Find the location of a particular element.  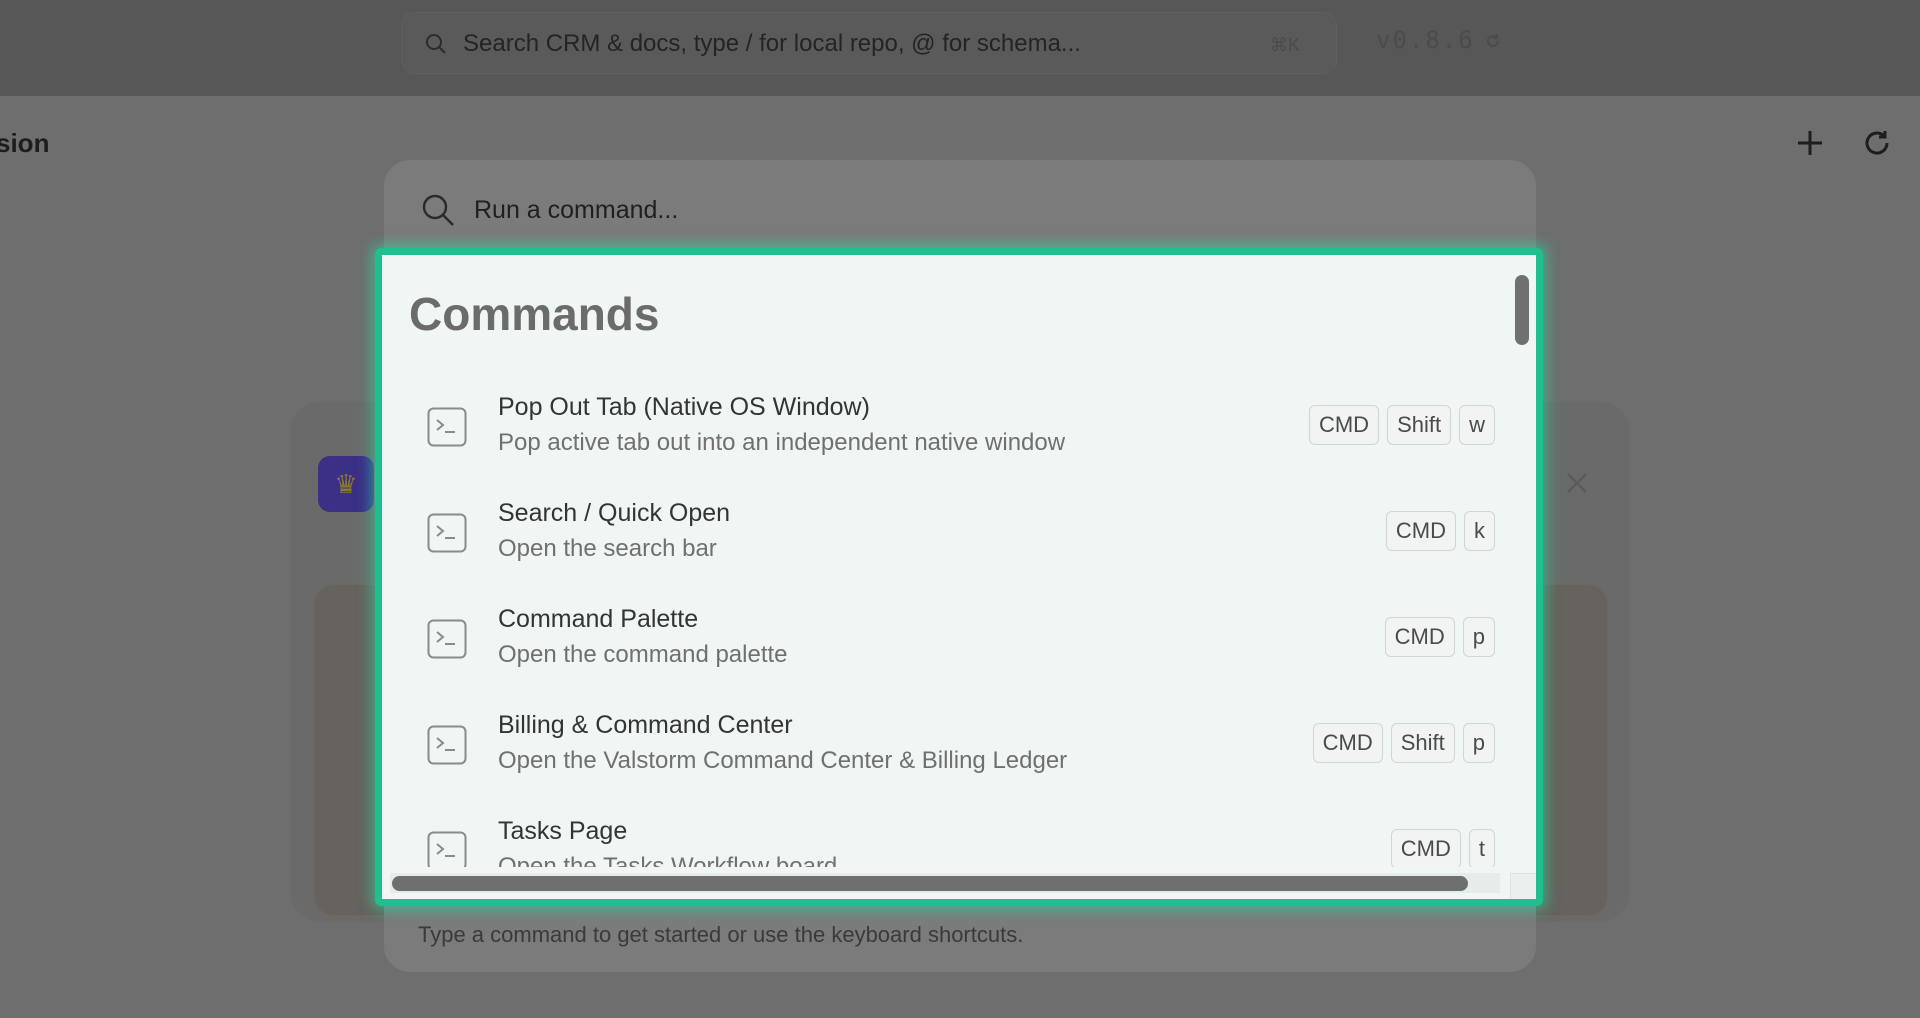

vertical-scrollbar-thumb is located at coordinates (1522, 310).